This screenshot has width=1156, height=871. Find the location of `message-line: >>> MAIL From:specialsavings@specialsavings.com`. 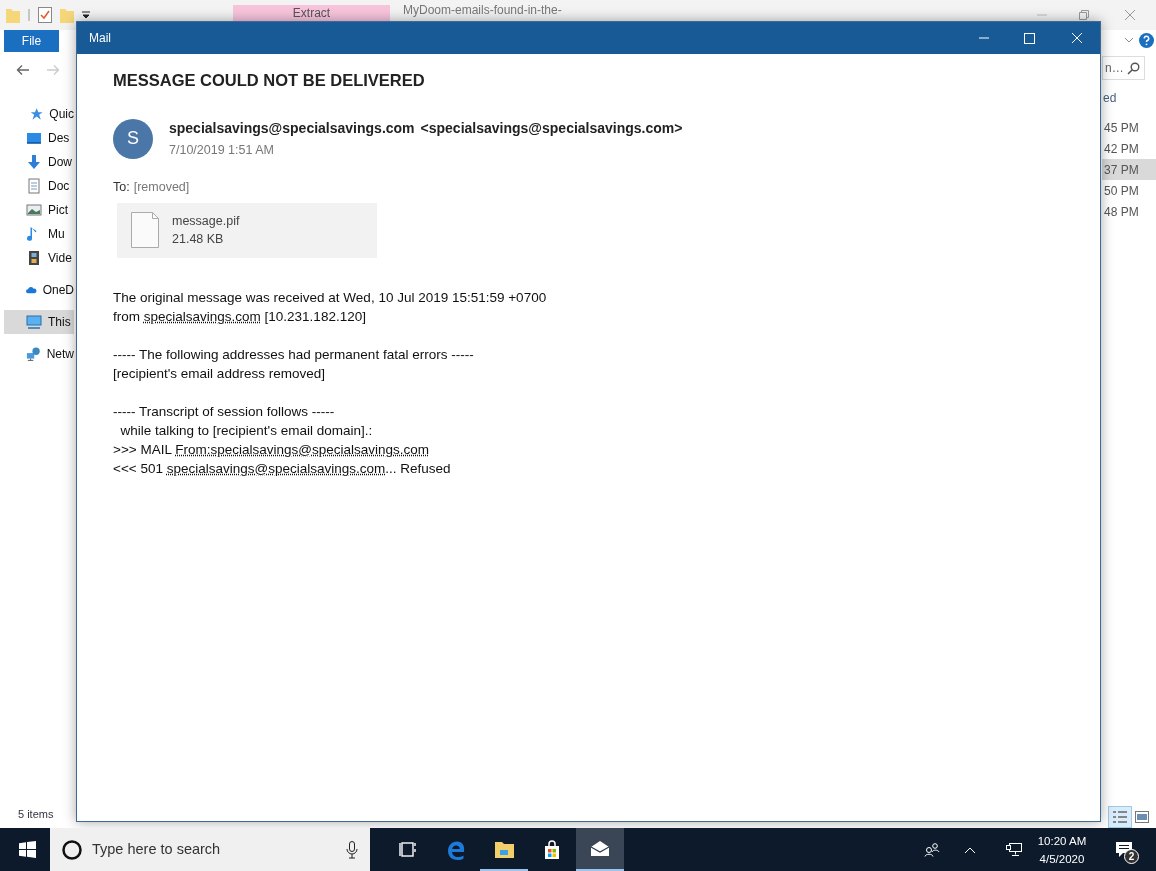

message-line: >>> MAIL From:specialsavings@specialsavings.com is located at coordinates (271, 449).